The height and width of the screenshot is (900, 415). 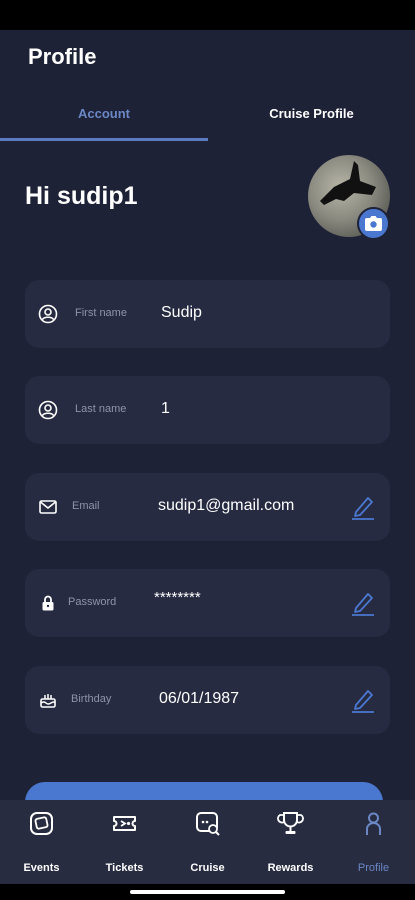 I want to click on nav-item-profile: Profile, so click(x=373, y=842).